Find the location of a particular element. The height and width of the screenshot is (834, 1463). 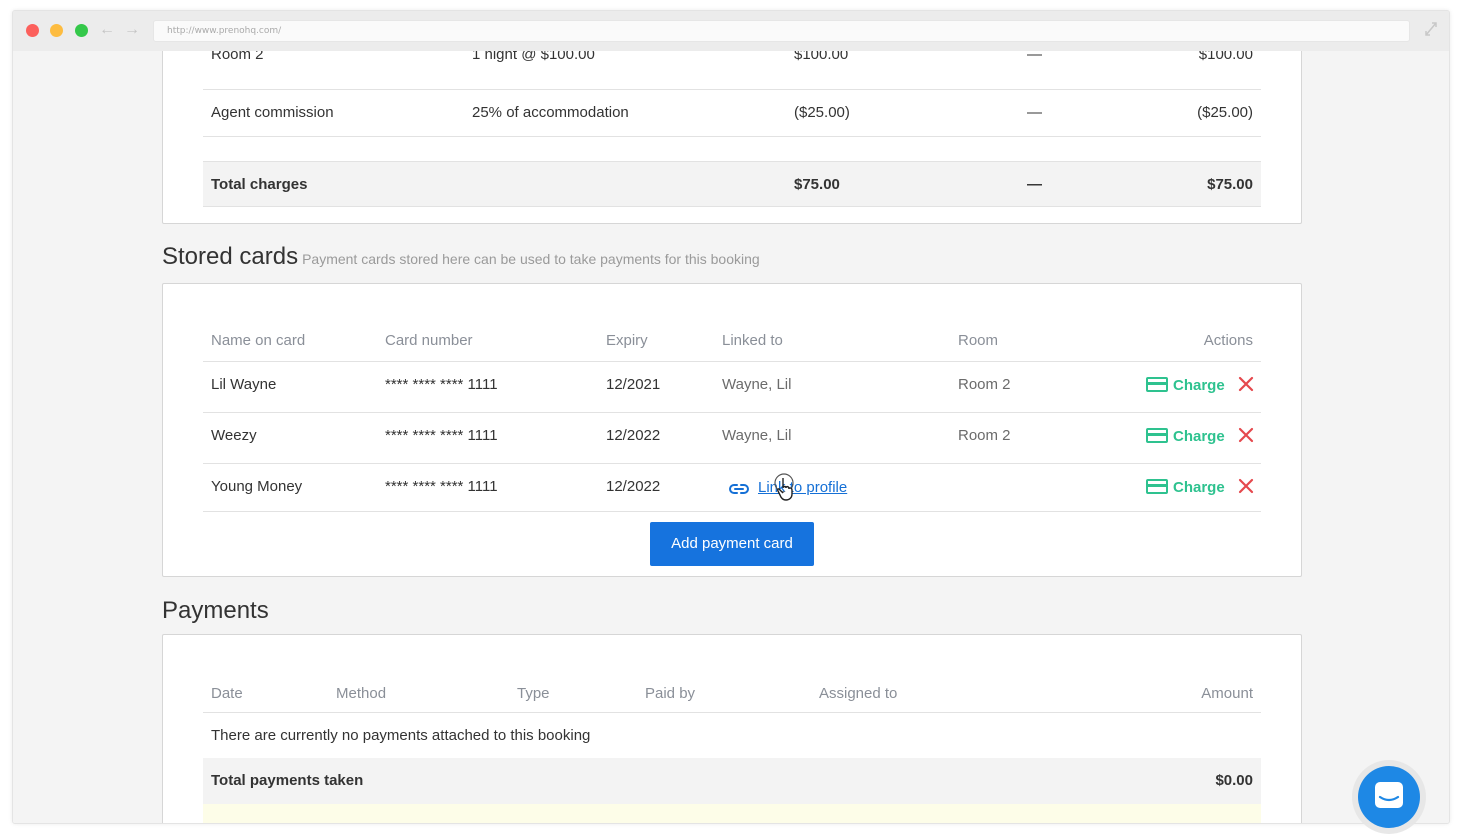

col-header-paid-by: Paid by is located at coordinates (670, 693).